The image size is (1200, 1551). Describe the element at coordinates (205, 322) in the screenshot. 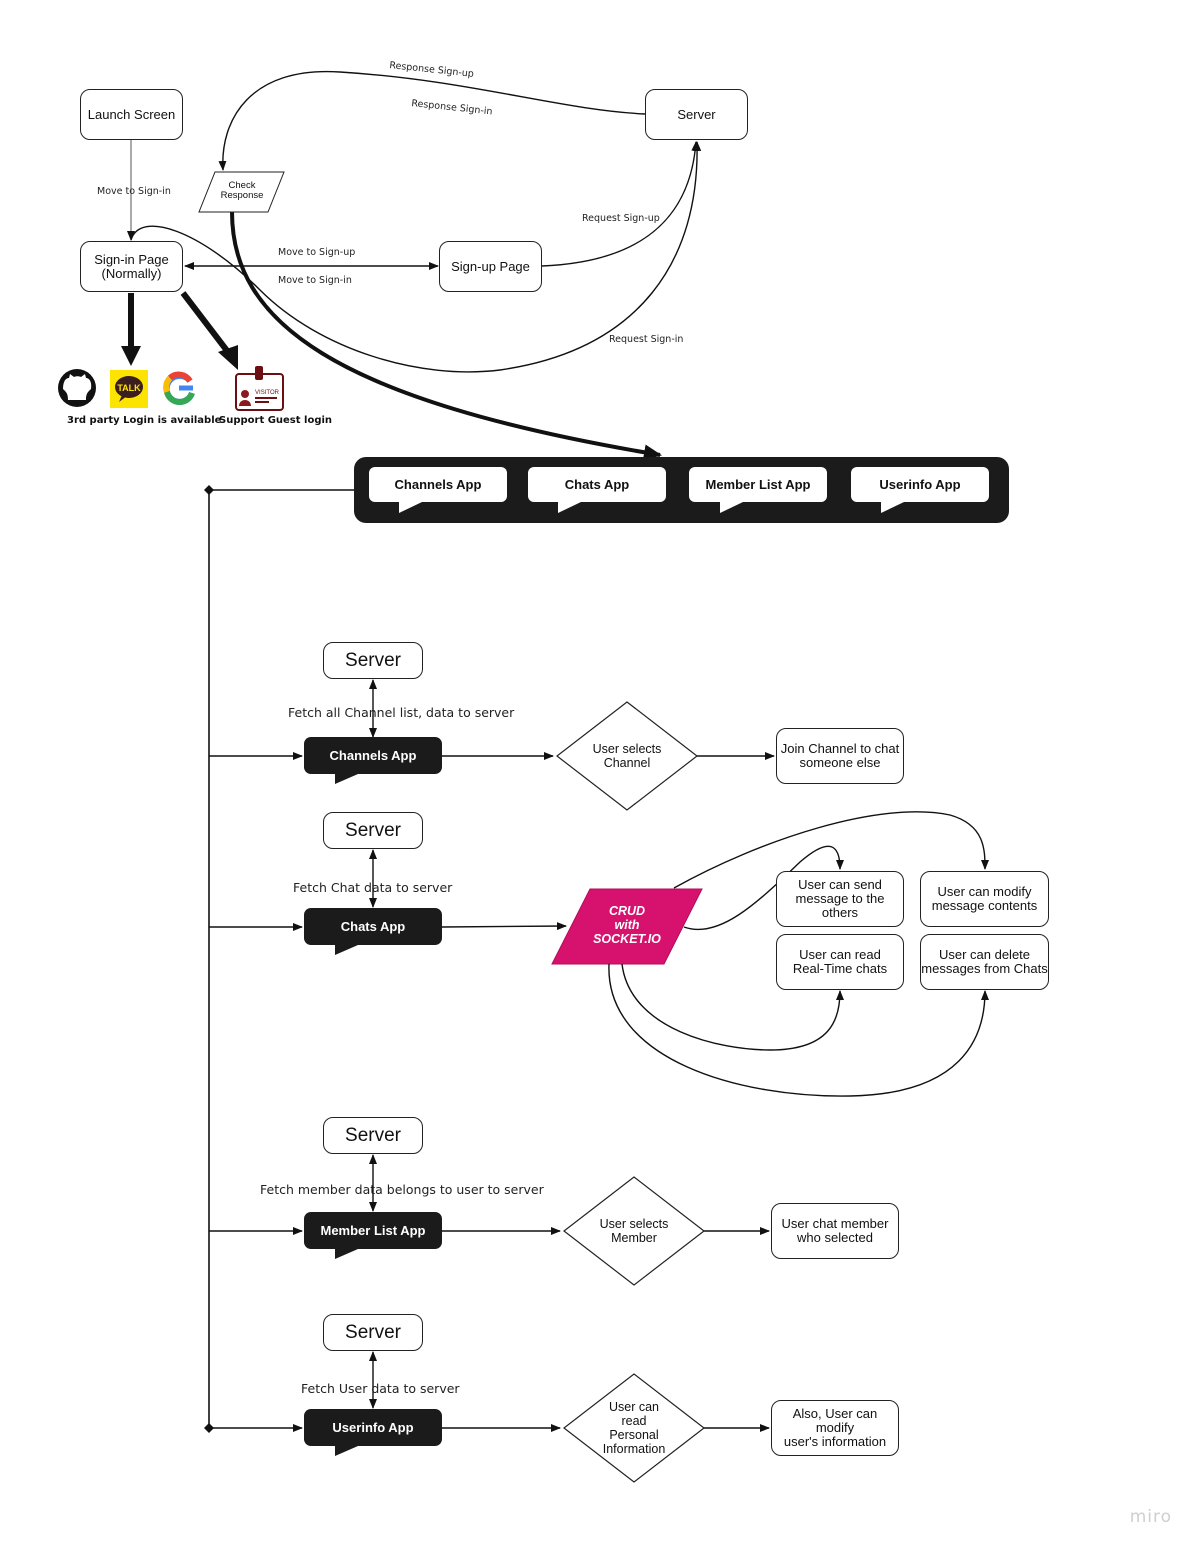

I see `edge-signin-to-guest` at that location.